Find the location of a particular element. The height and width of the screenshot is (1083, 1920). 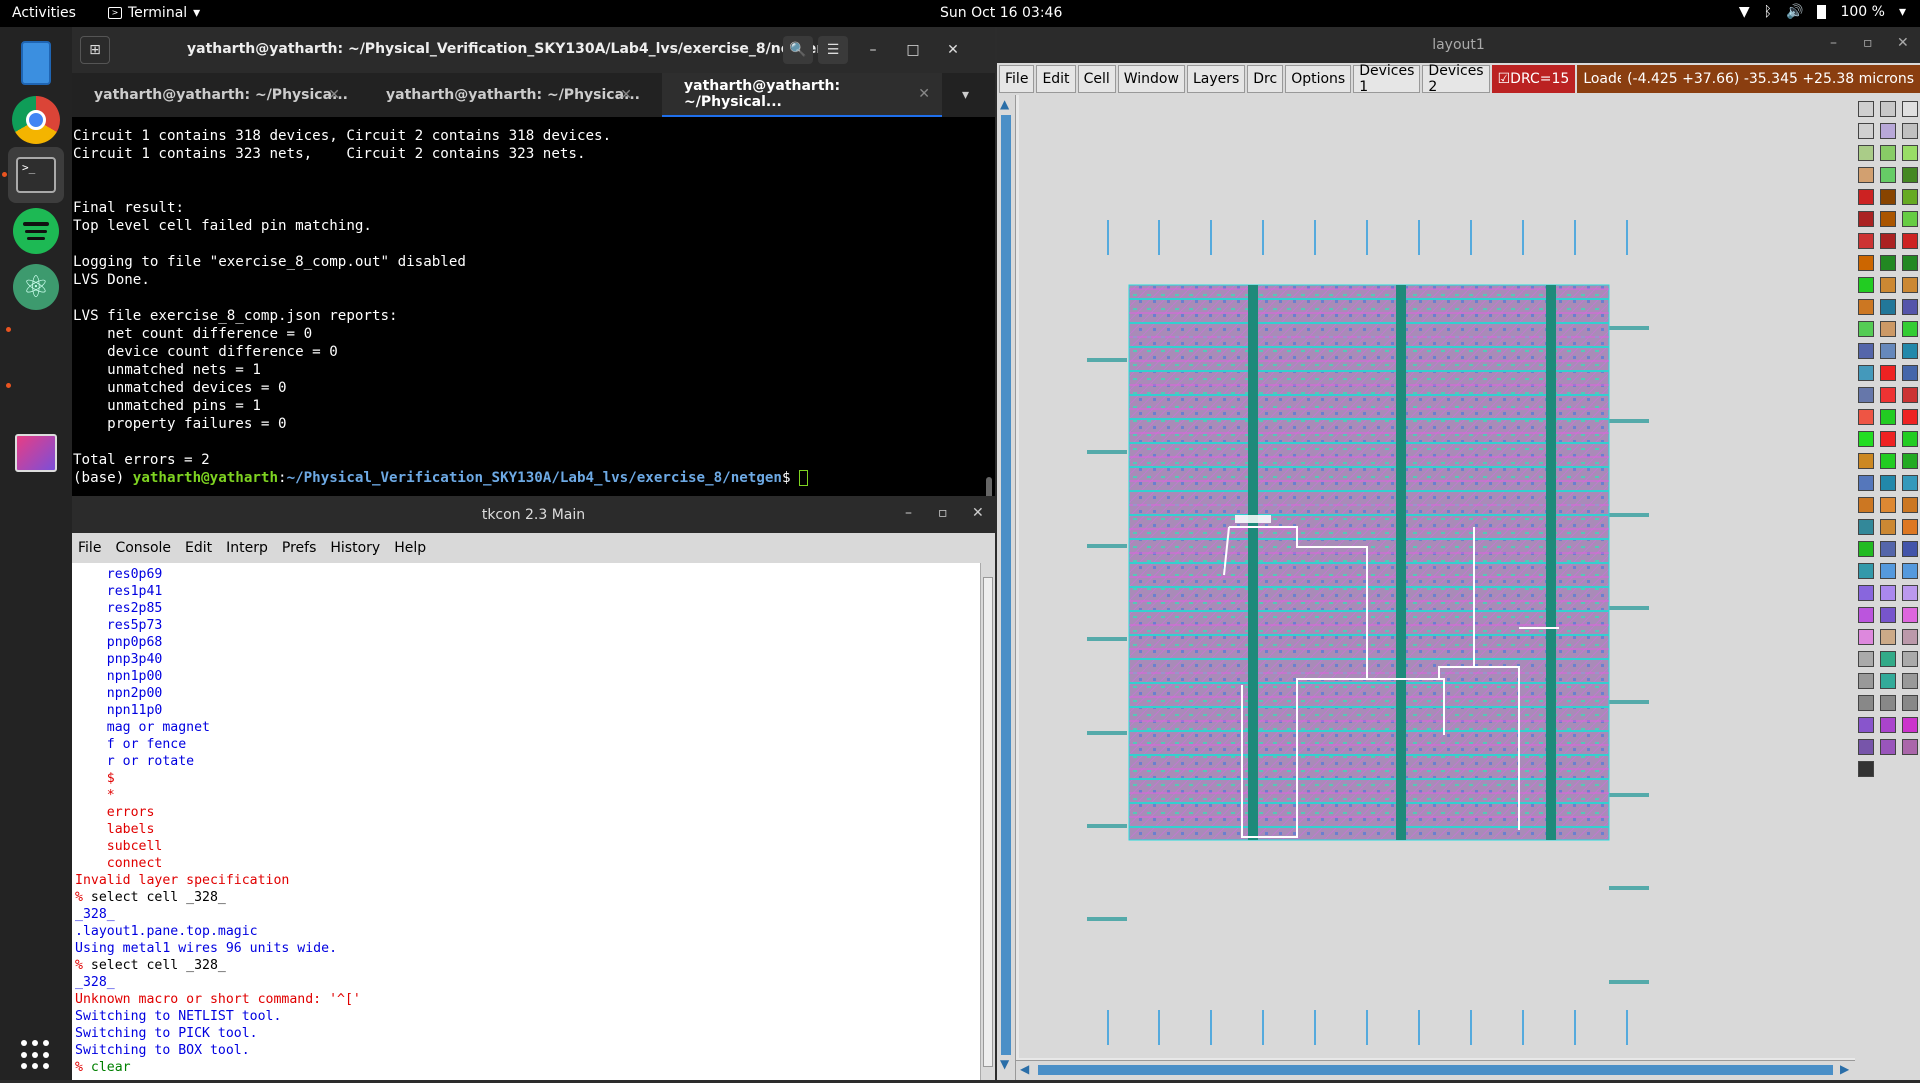

search-button: 🔍 is located at coordinates (798, 50).